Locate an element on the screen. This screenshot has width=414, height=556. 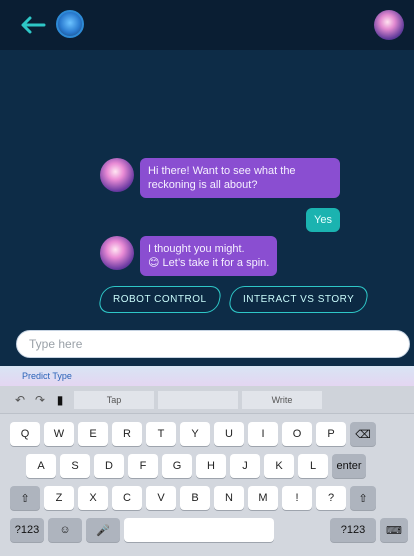
keyboard-row: ?123 ☺ 🎤 ?123 ⌨ is located at coordinates (209, 530).